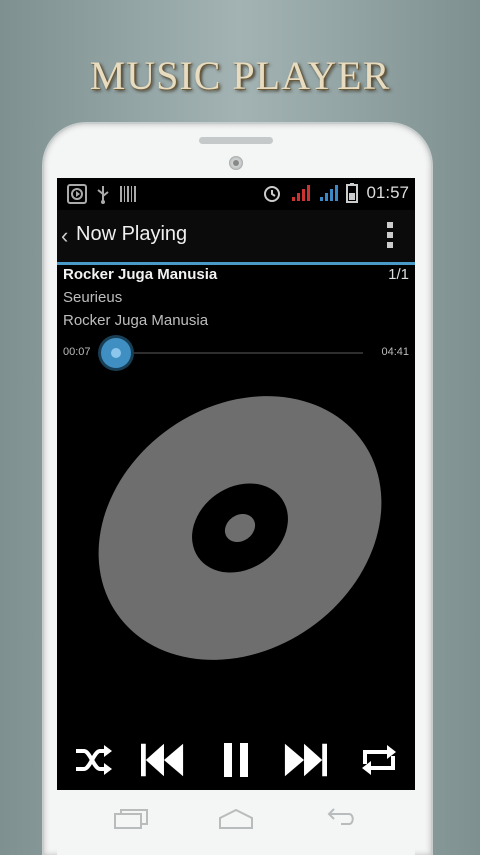  I want to click on status-time: 01:57, so click(387, 192).